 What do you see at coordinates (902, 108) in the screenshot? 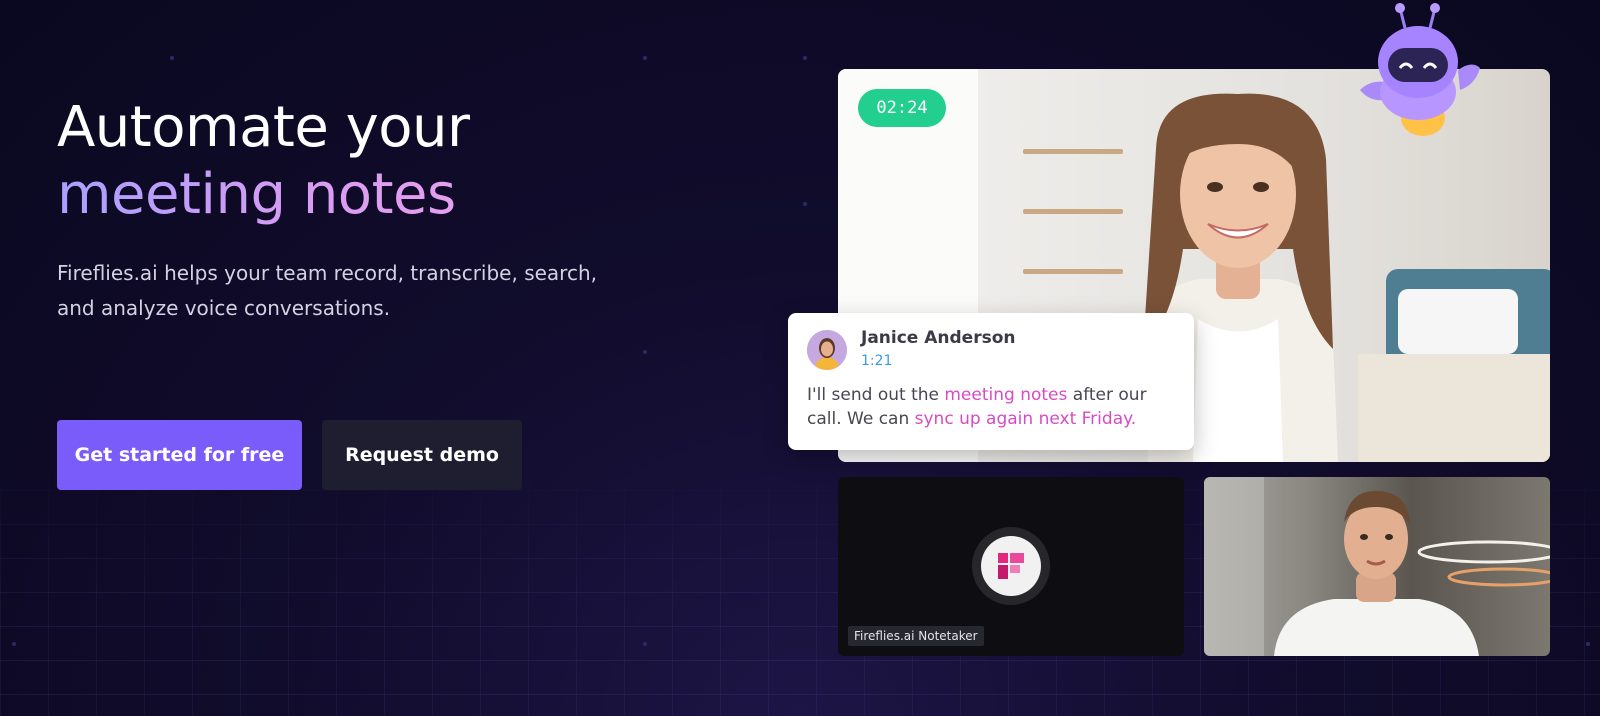
I see `recording-timer: 02:24` at bounding box center [902, 108].